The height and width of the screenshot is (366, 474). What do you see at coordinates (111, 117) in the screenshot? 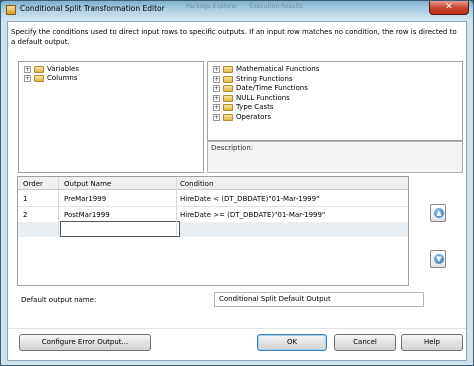
I see `input-tree-panel: + Variables + Columns` at bounding box center [111, 117].